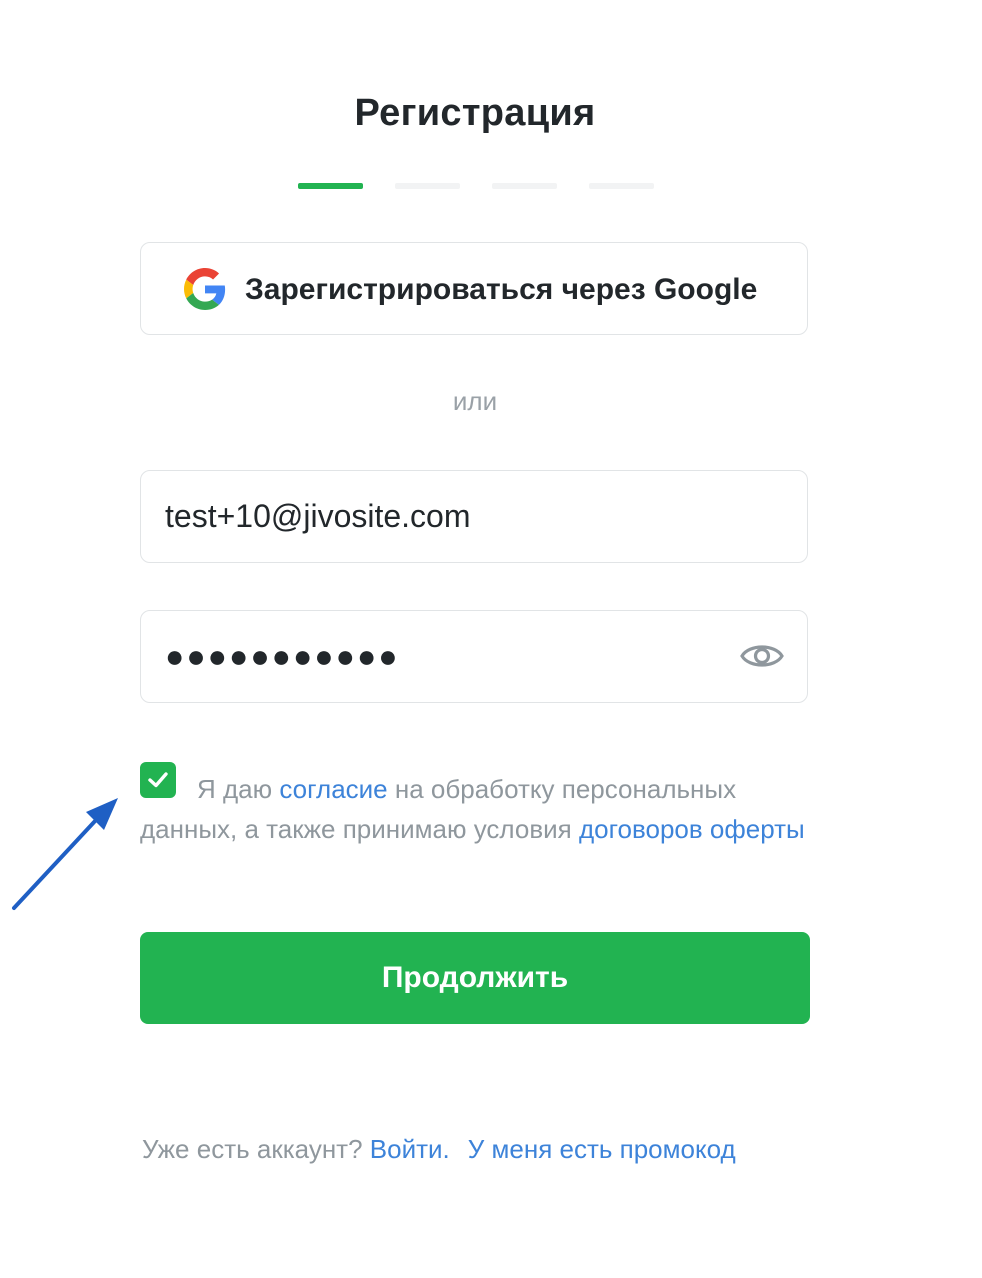 The width and height of the screenshot is (982, 1278). I want to click on have-account-text: Уже есть аккаунт?, so click(256, 1149).